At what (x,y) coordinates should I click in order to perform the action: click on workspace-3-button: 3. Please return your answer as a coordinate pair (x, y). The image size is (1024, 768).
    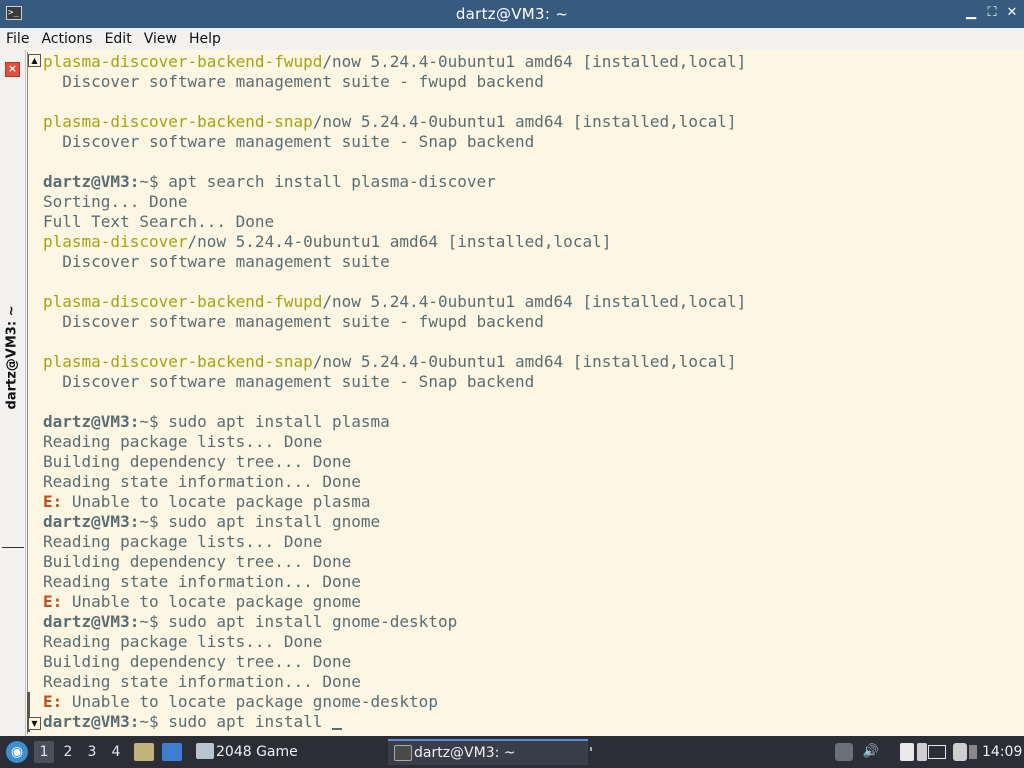
    Looking at the image, I should click on (92, 752).